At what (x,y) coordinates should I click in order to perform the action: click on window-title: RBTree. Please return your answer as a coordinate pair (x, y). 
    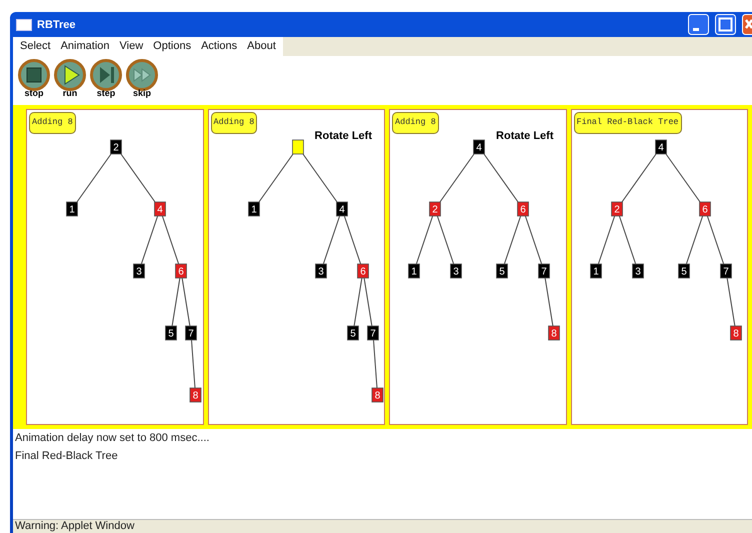
    Looking at the image, I should click on (57, 24).